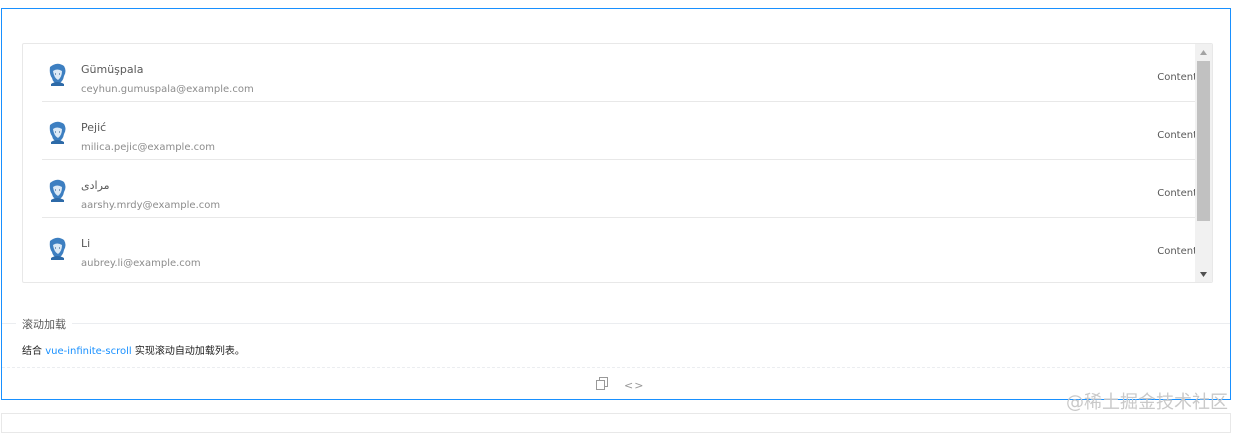 The height and width of the screenshot is (433, 1243). Describe the element at coordinates (86, 243) in the screenshot. I see `item-name: Li` at that location.